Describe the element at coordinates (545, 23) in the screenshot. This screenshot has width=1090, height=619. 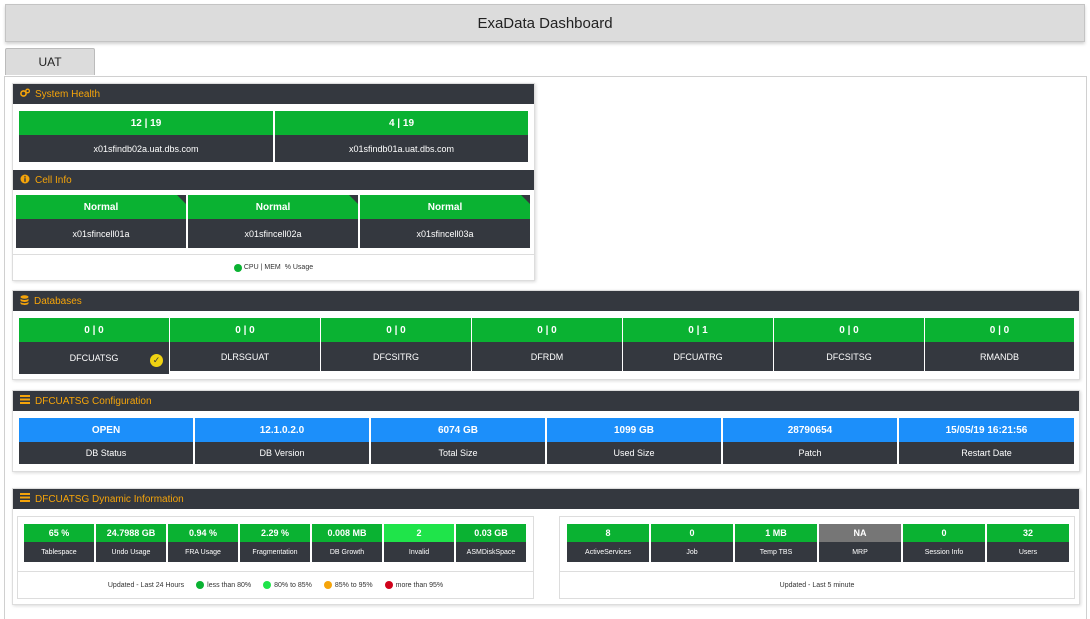
I see `page-title: ExaData Dashboard` at that location.